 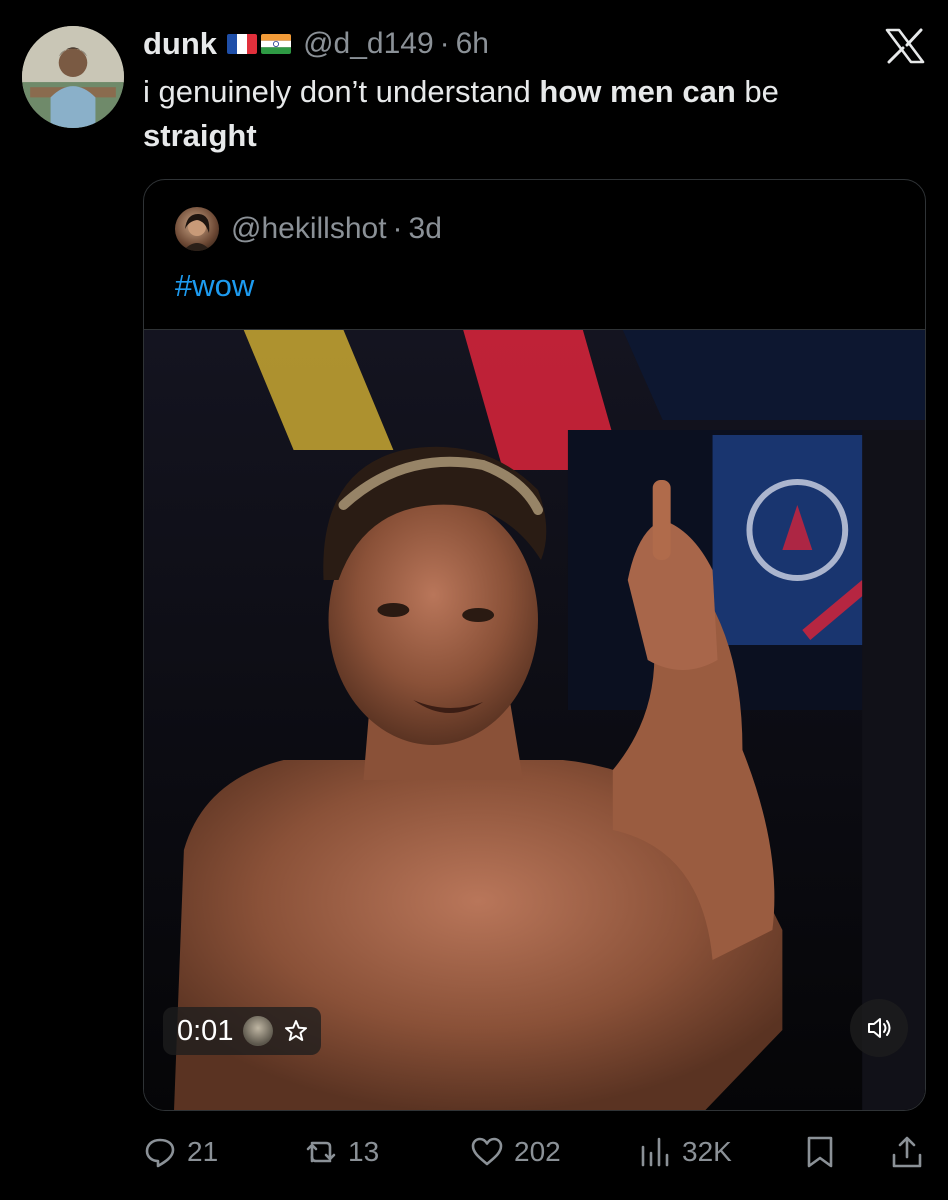 I want to click on volume-button, so click(x=879, y=1028).